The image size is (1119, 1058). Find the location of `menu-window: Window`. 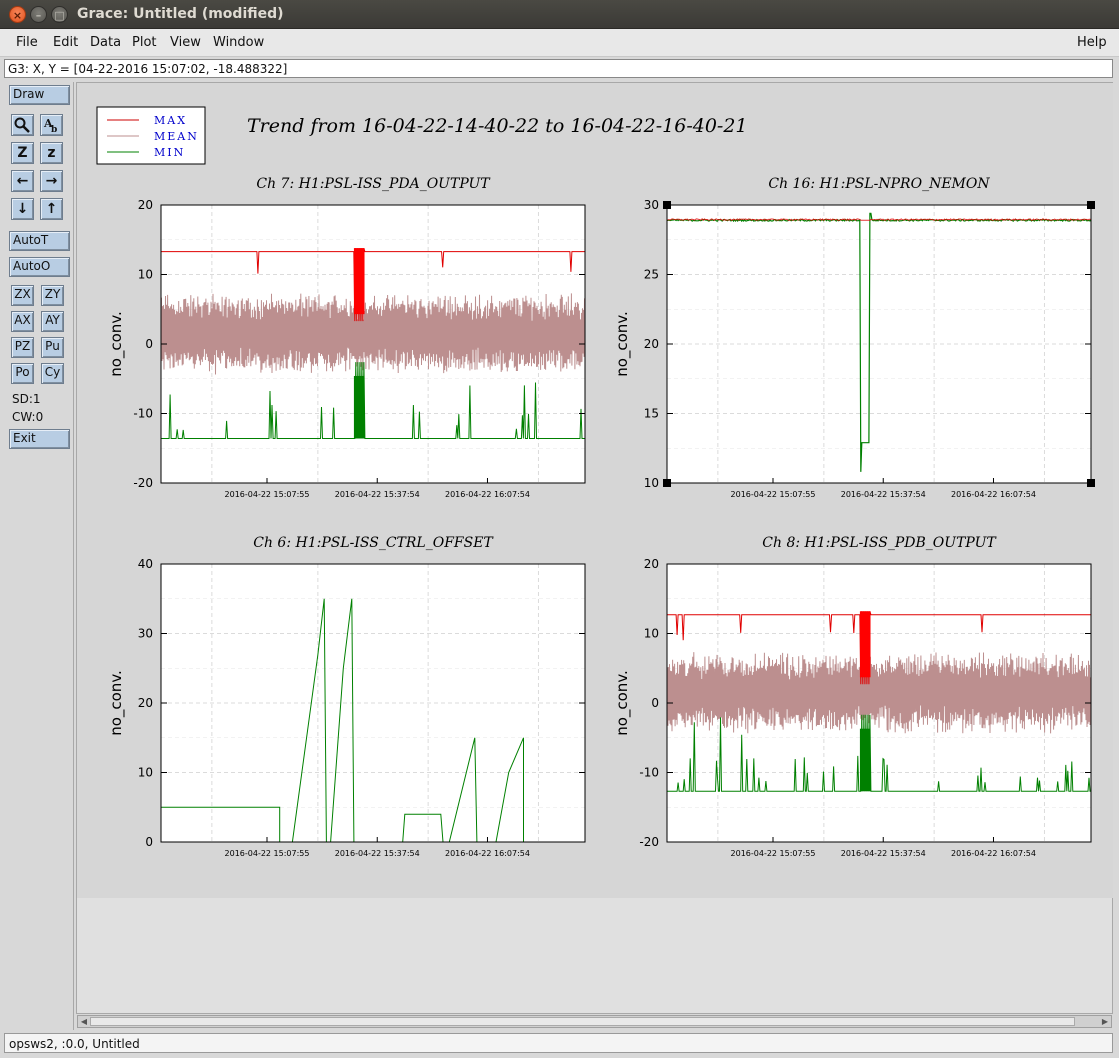

menu-window: Window is located at coordinates (238, 42).